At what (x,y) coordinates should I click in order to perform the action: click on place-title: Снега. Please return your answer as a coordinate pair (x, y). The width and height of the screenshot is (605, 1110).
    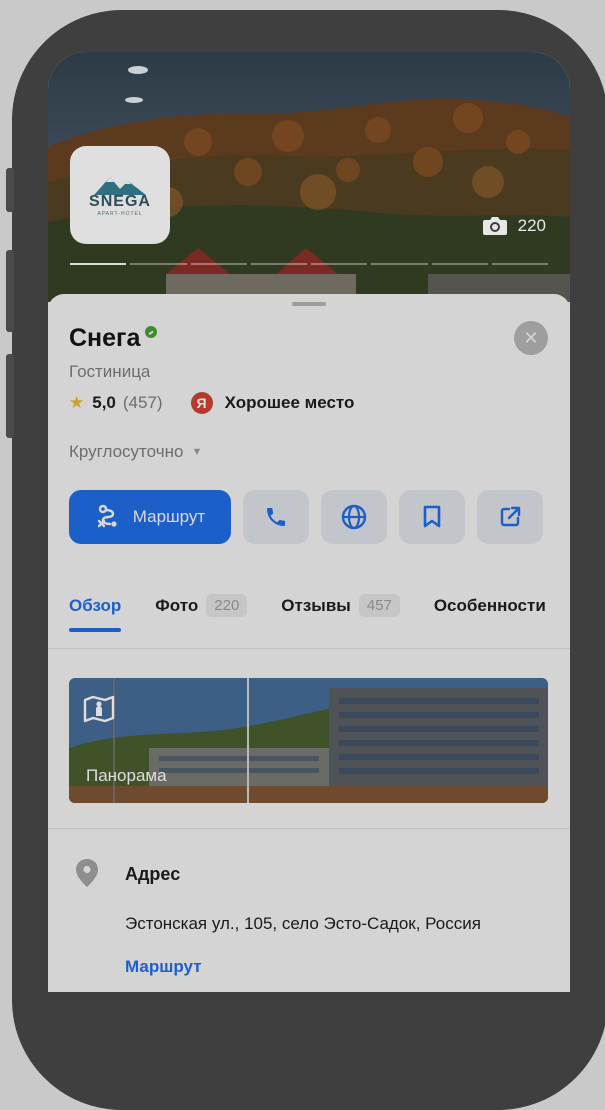
    Looking at the image, I should click on (105, 338).